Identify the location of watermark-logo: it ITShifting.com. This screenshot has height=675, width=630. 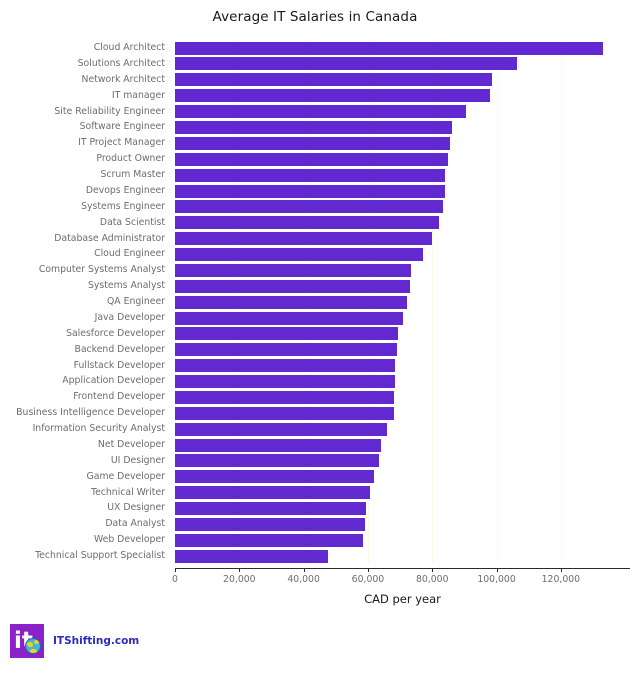
(74, 641).